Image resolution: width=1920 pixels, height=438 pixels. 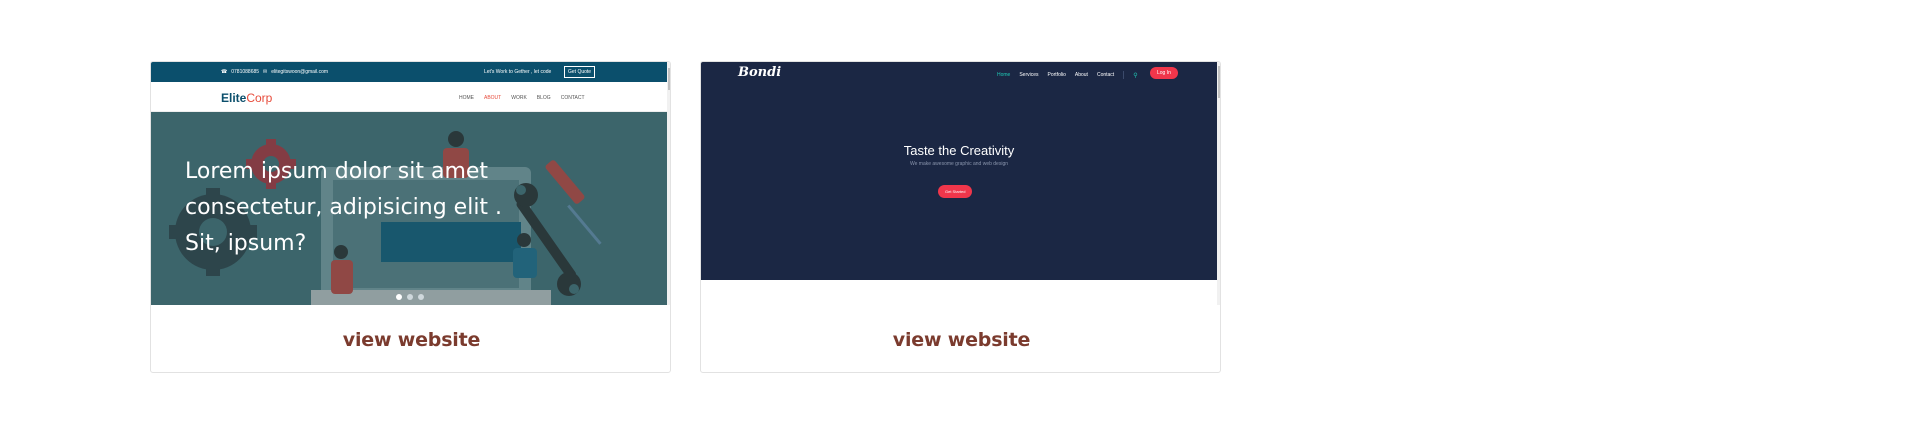 I want to click on bondi-login-button: Log In, so click(x=1164, y=73).